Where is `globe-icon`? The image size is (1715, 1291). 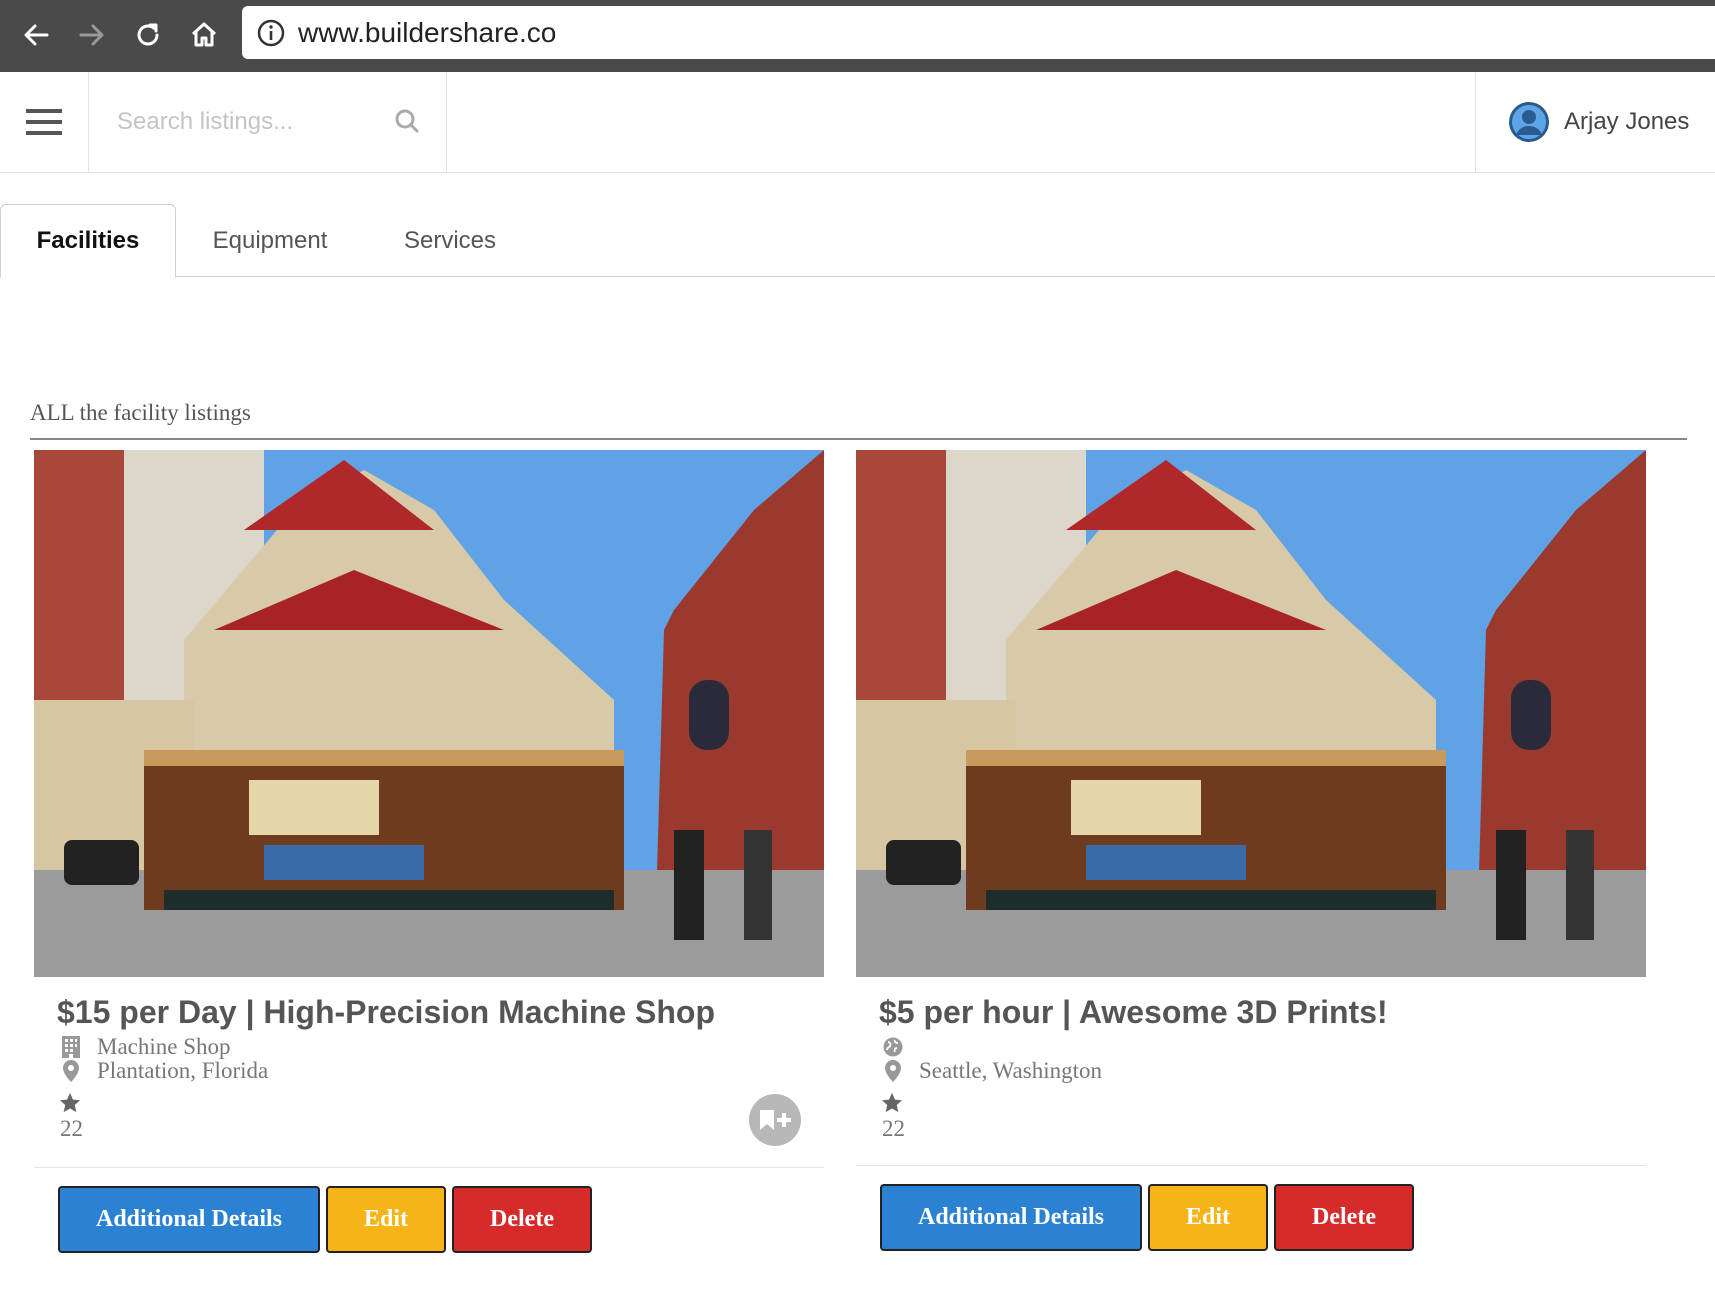
globe-icon is located at coordinates (893, 1047).